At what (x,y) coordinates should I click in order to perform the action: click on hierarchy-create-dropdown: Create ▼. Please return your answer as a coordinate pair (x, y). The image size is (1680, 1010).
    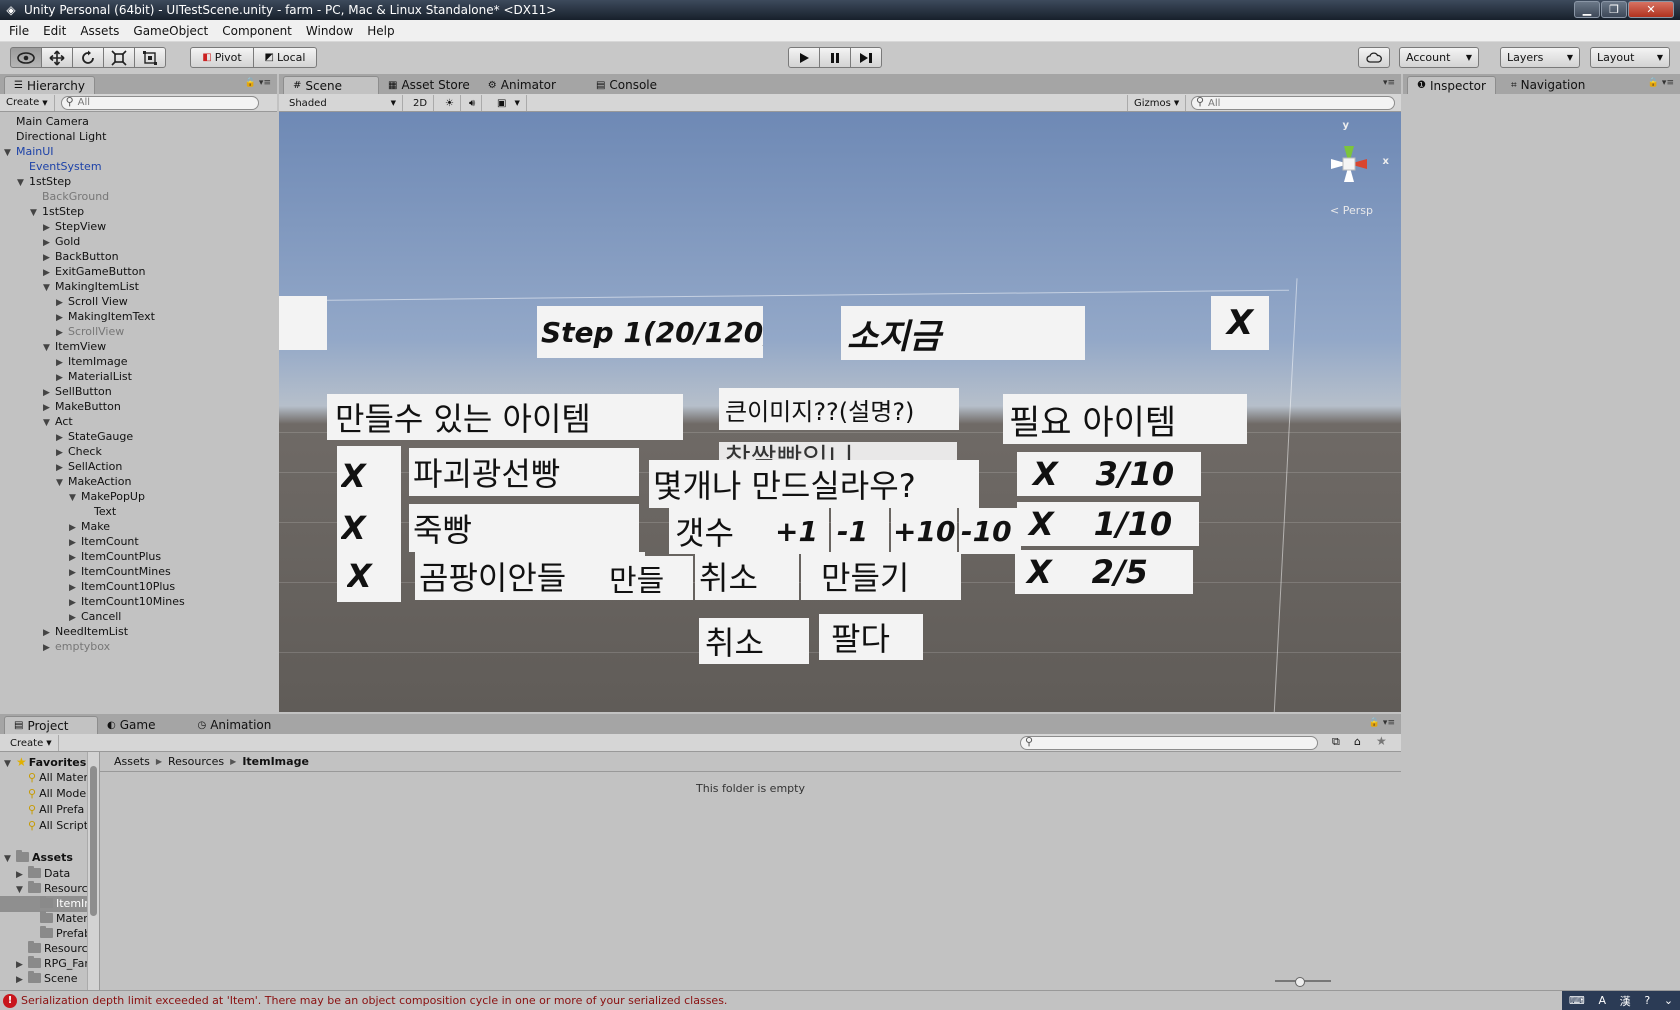
    Looking at the image, I should click on (27, 102).